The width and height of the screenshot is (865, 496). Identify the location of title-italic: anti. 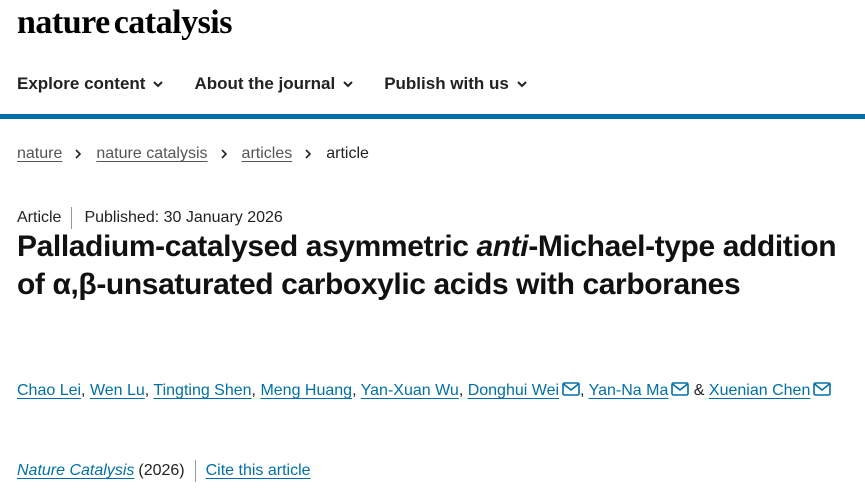
(502, 246).